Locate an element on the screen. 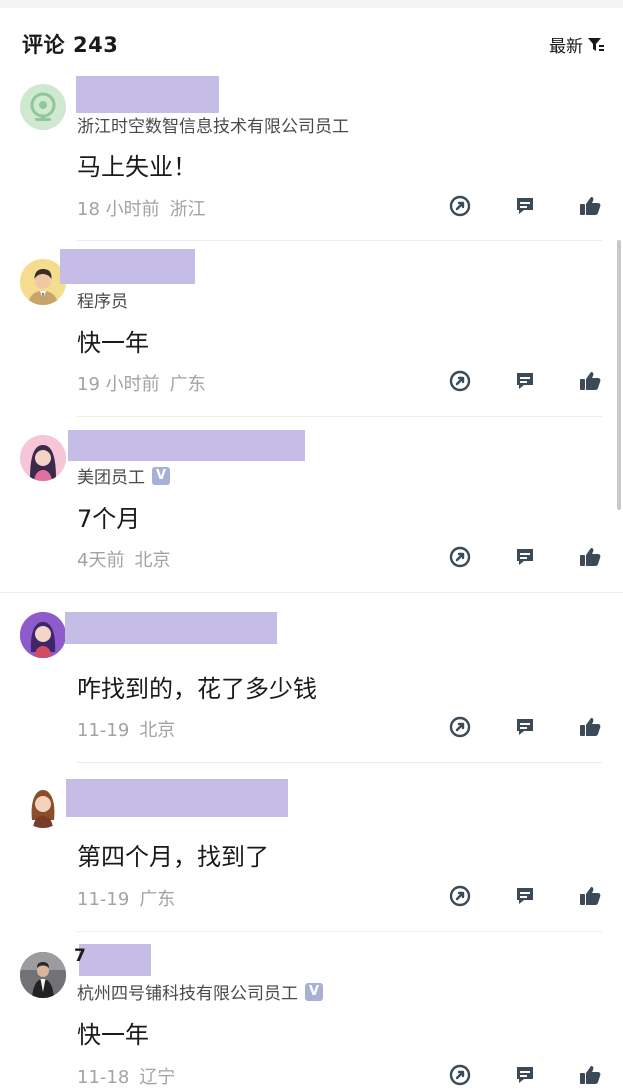 The width and height of the screenshot is (623, 1092). webcam-avatar-icon is located at coordinates (43, 106).